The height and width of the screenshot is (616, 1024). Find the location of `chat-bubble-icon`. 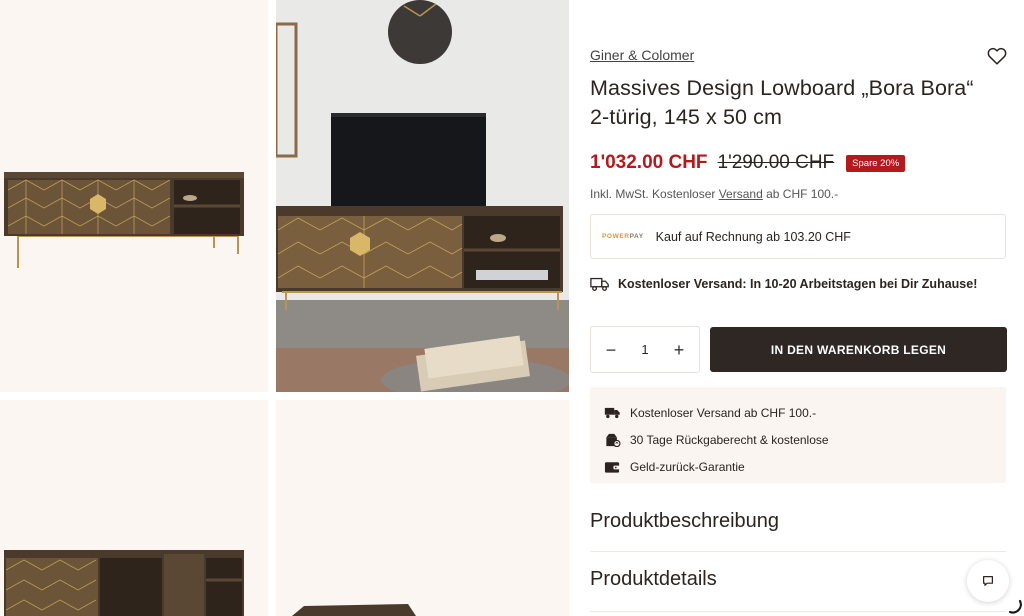

chat-bubble-icon is located at coordinates (988, 581).